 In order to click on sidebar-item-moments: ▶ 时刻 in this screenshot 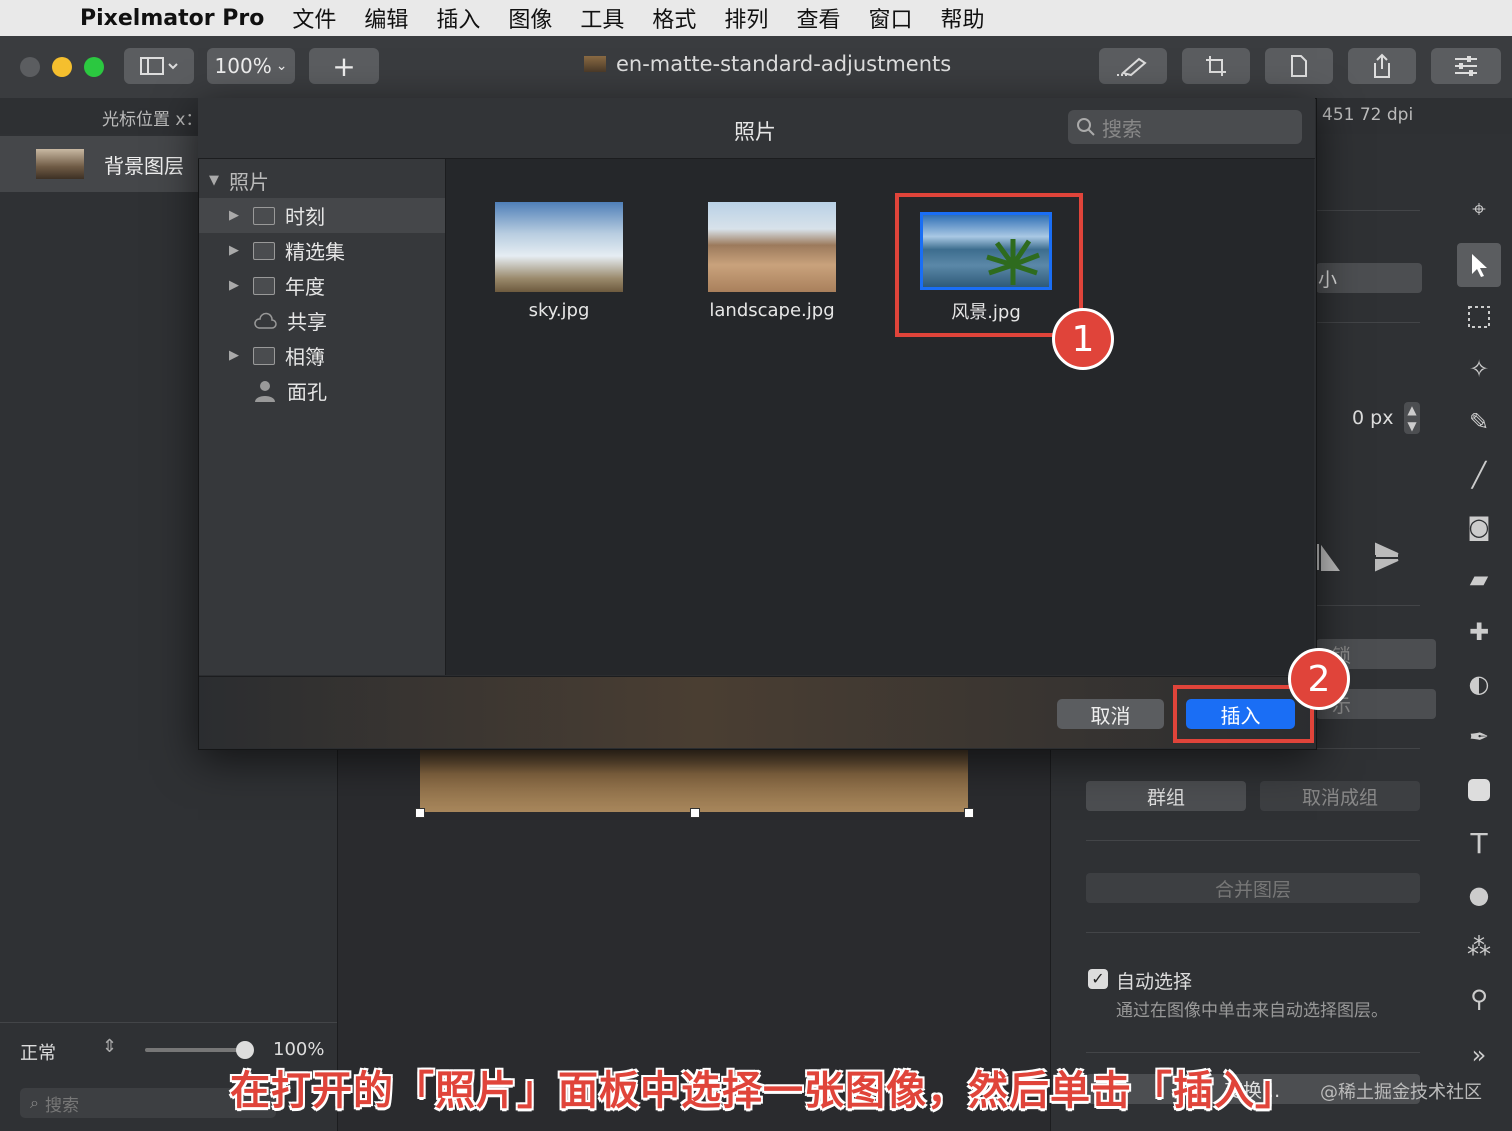, I will do `click(322, 215)`.